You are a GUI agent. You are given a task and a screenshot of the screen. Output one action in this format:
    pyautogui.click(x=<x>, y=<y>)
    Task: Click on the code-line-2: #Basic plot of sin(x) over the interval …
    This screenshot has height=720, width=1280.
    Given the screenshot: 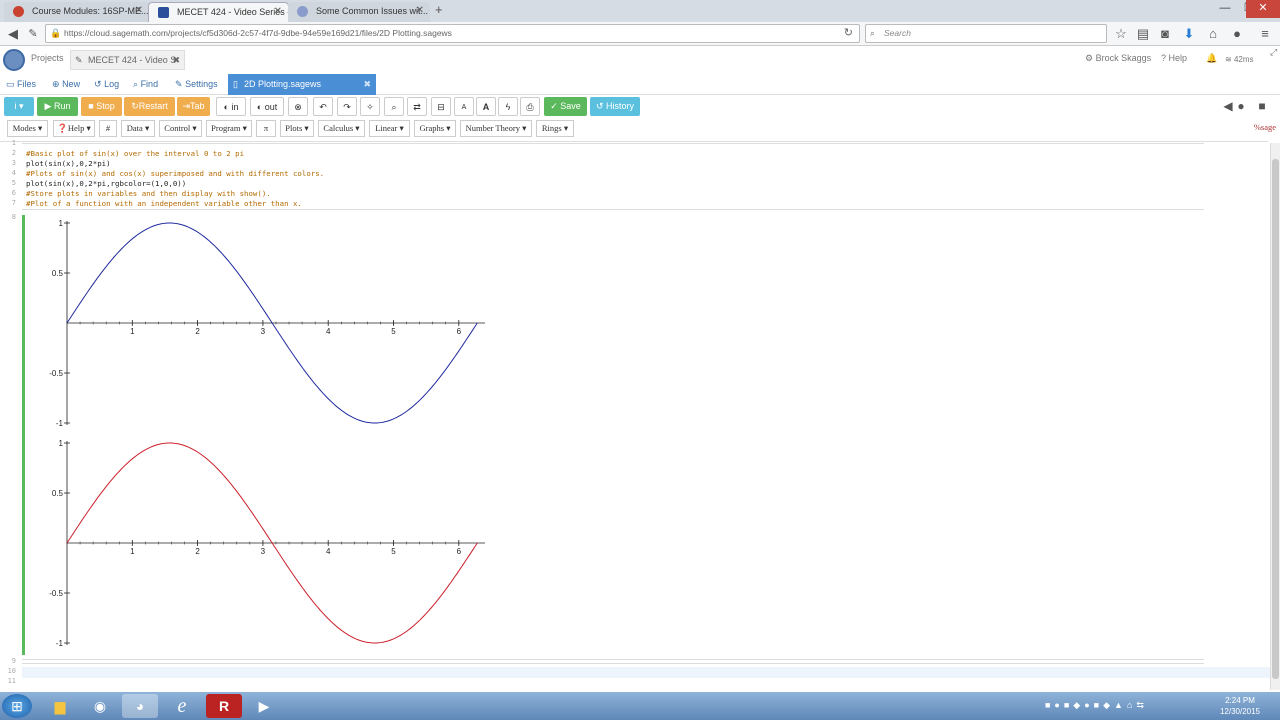 What is the action you would take?
    pyautogui.click(x=135, y=154)
    